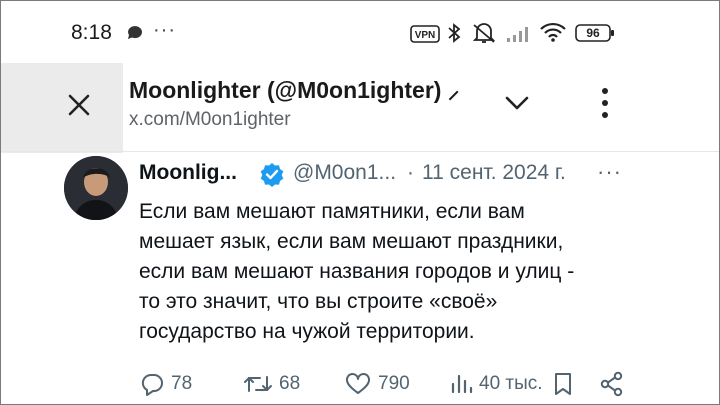 The image size is (720, 405). What do you see at coordinates (290, 383) in the screenshot?
I see `repost-count: 68` at bounding box center [290, 383].